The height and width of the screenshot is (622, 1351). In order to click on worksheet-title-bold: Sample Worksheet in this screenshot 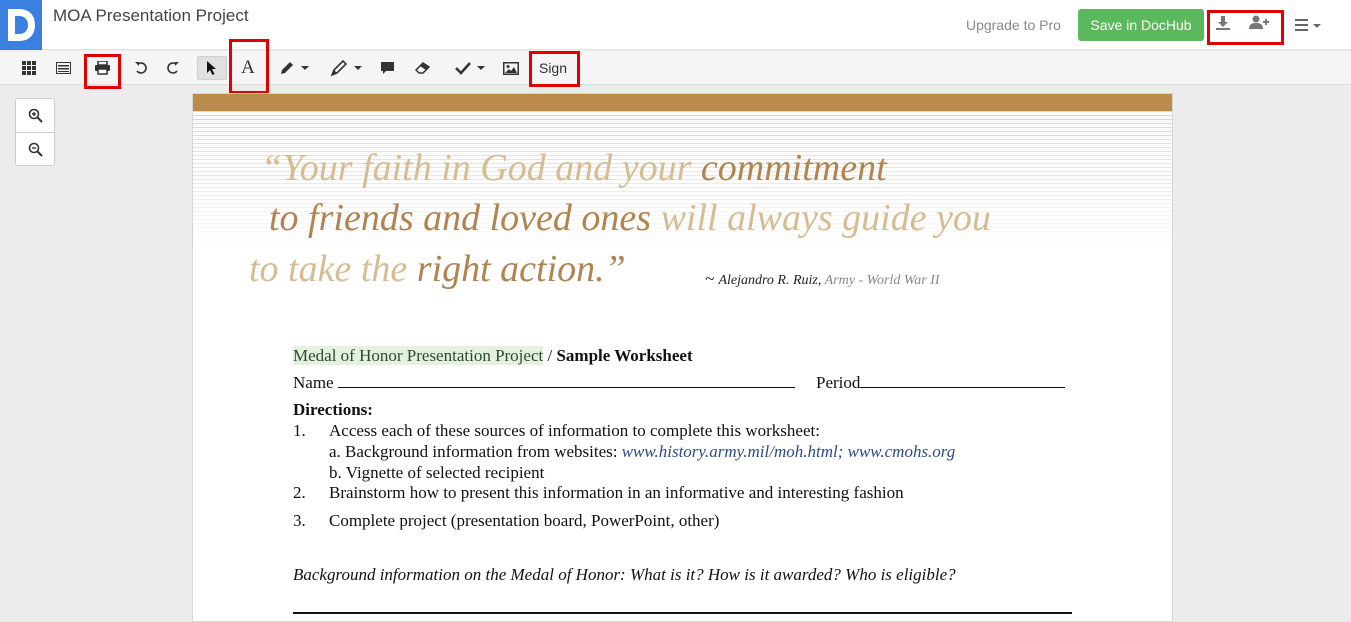, I will do `click(624, 355)`.